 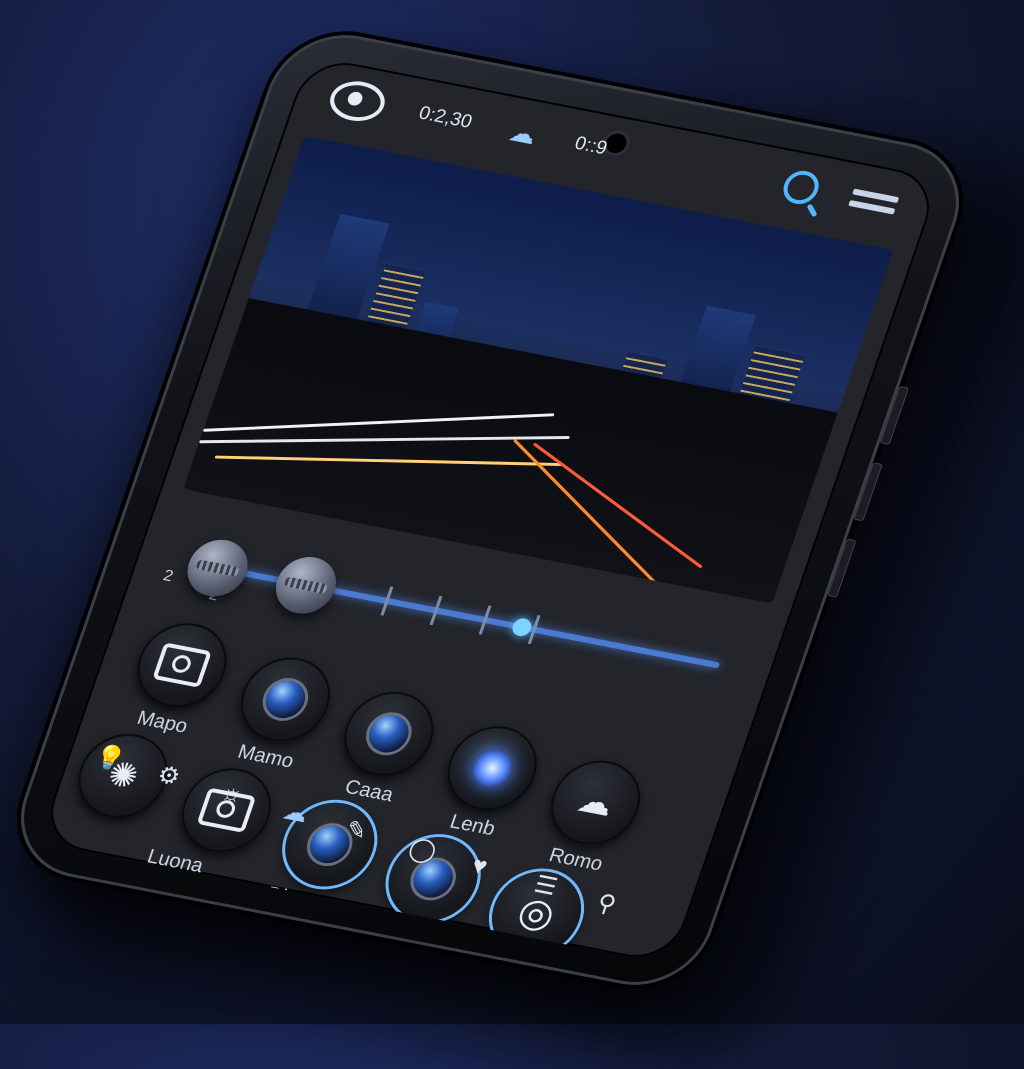 What do you see at coordinates (168, 576) in the screenshot?
I see `slider-min-label: 2` at bounding box center [168, 576].